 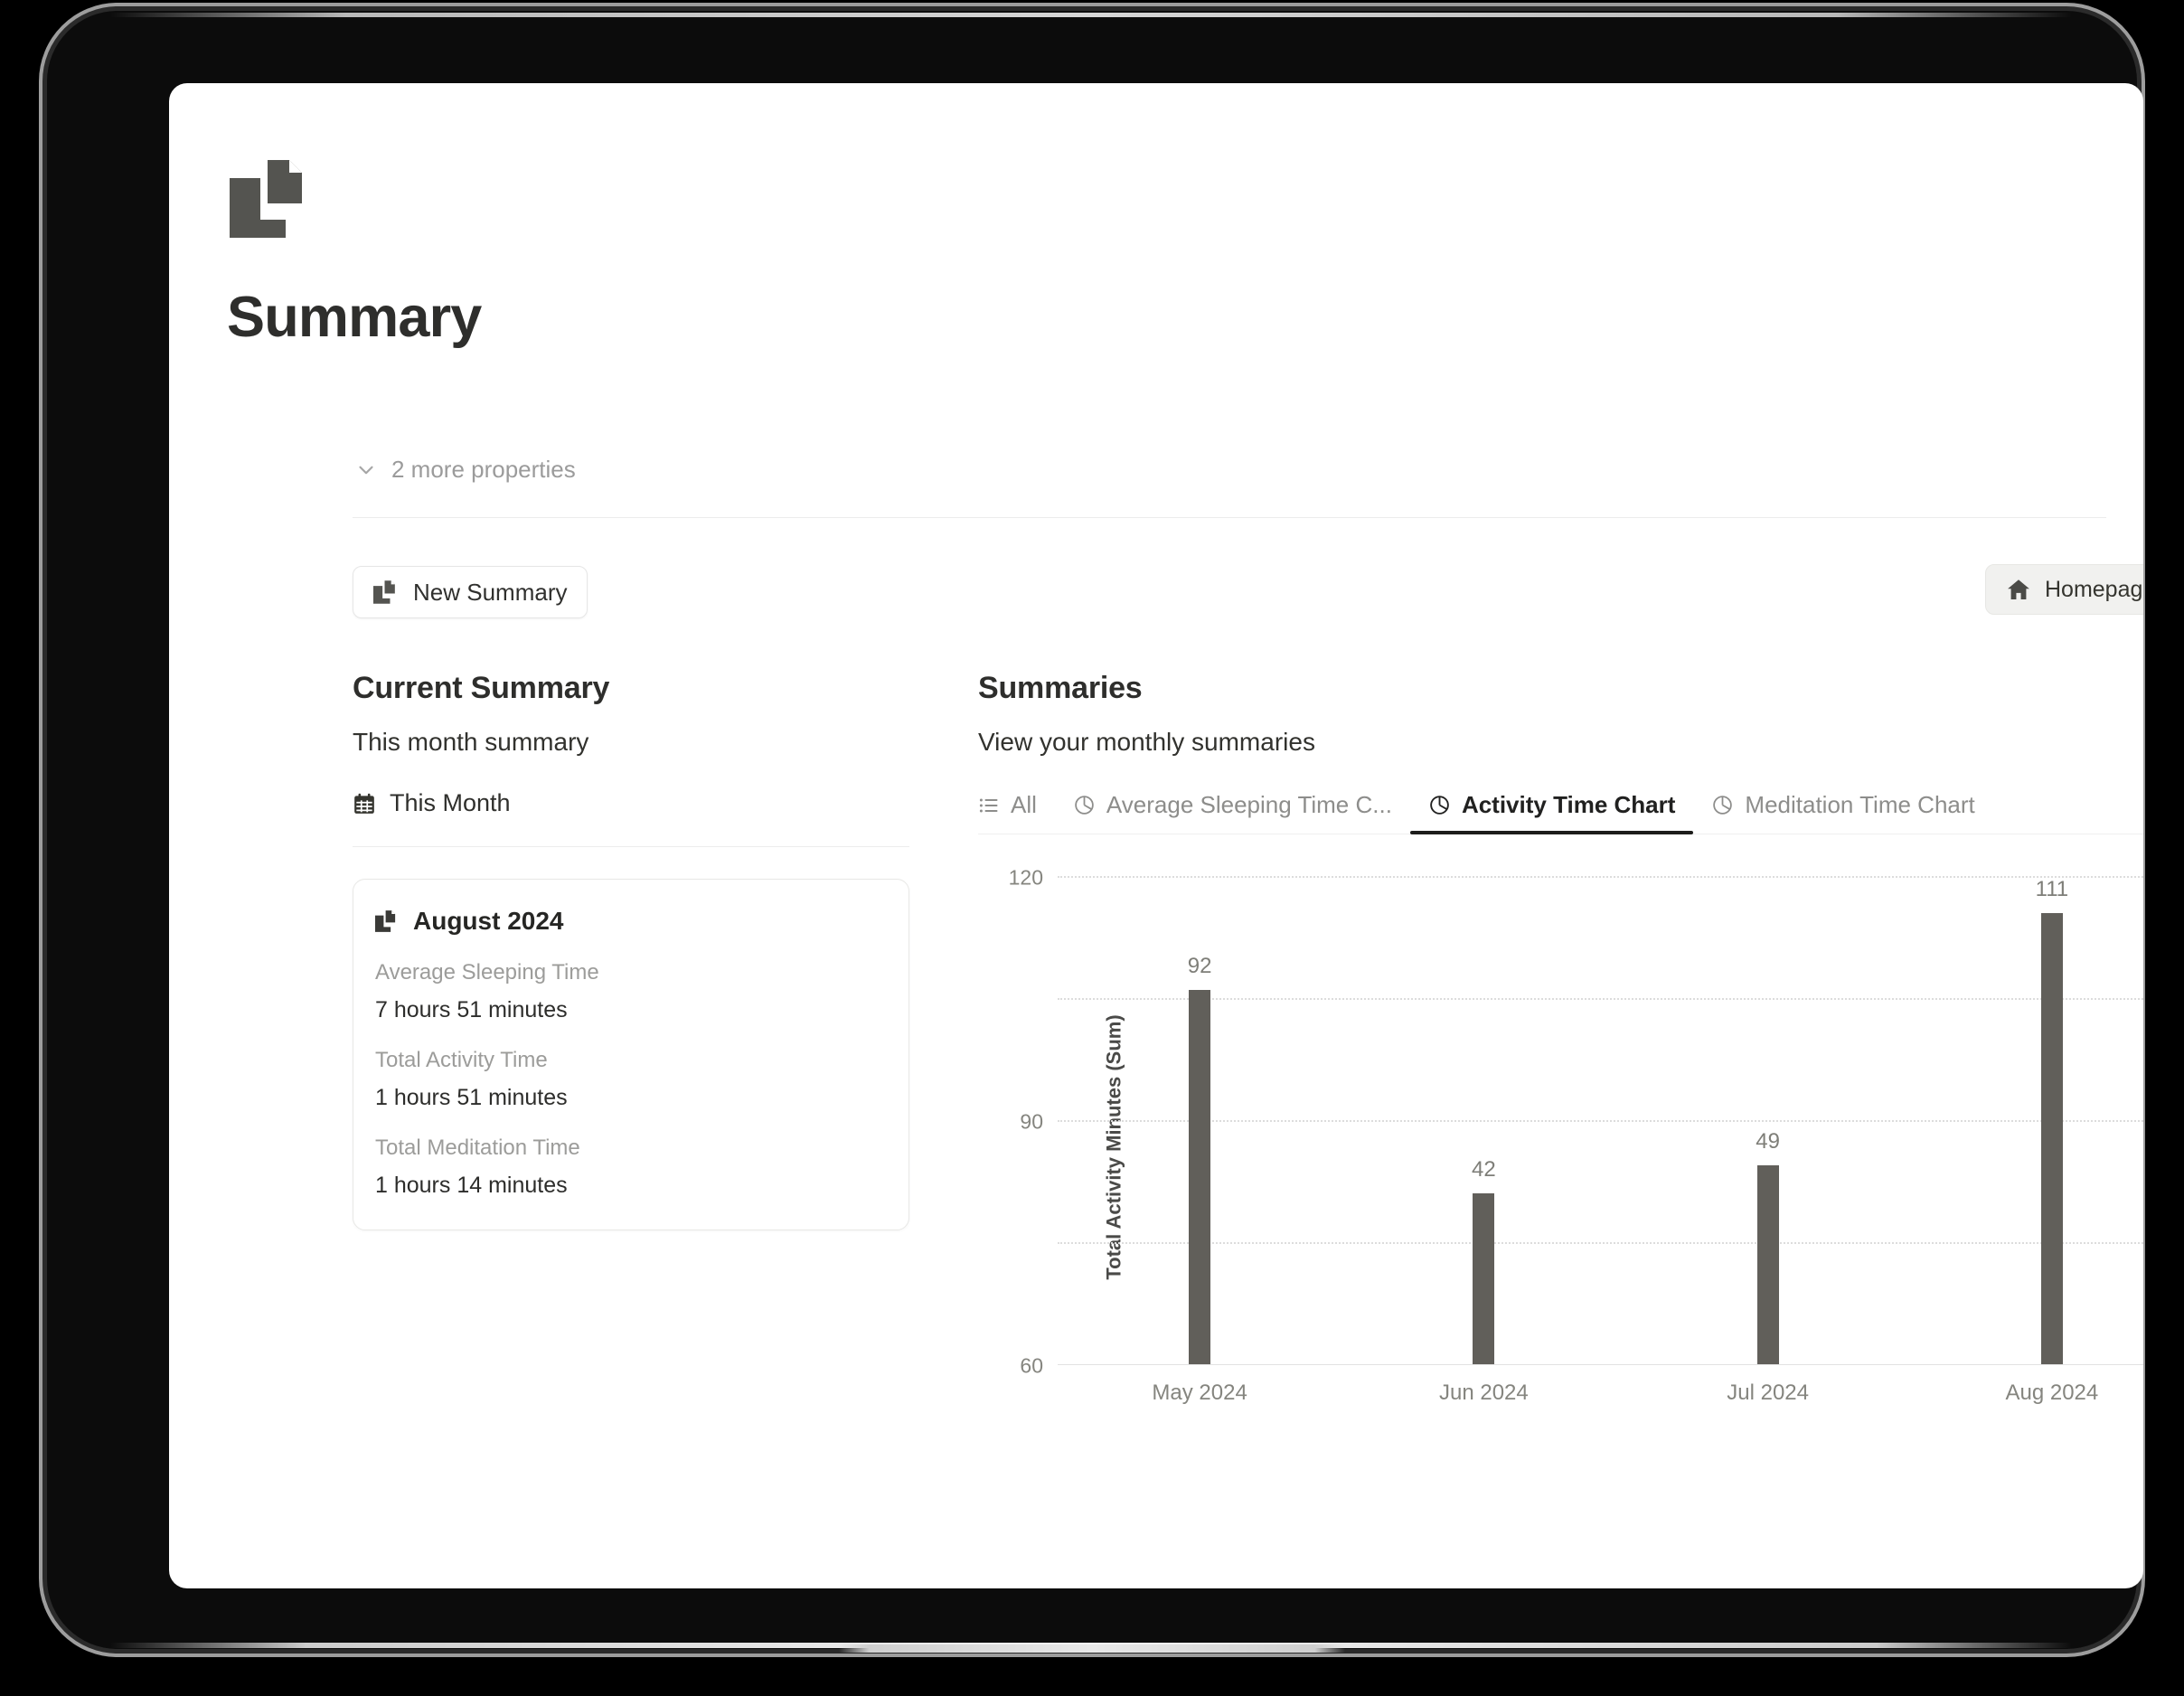 What do you see at coordinates (471, 1009) in the screenshot?
I see `field-value-sleeping: 7 hours 51 minutes` at bounding box center [471, 1009].